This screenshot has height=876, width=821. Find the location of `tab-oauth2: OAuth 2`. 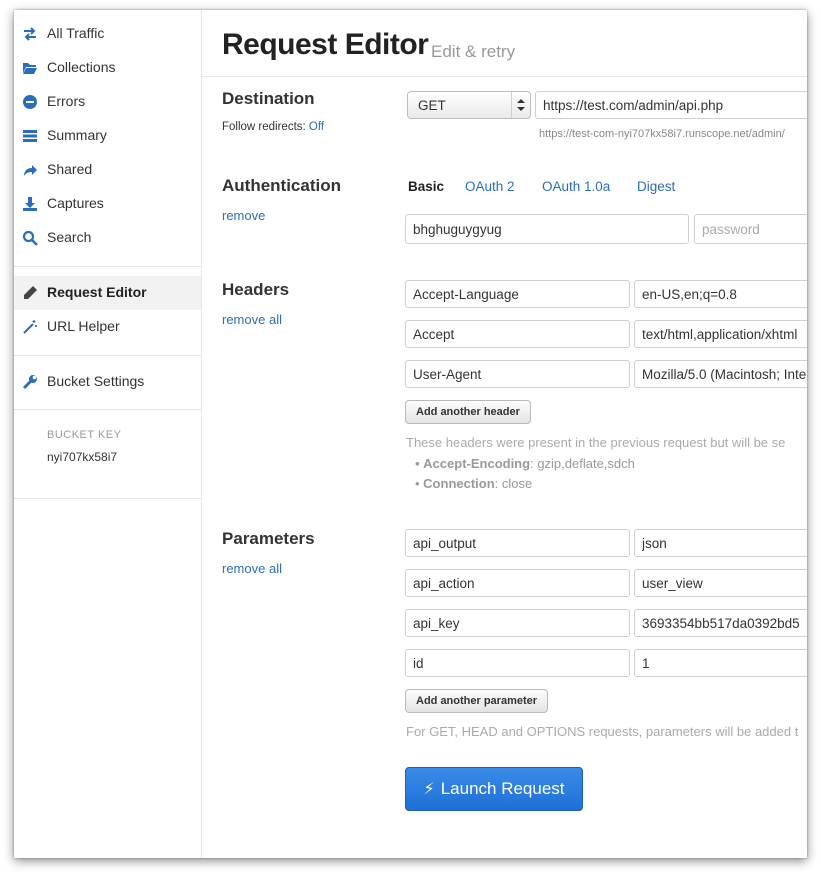

tab-oauth2: OAuth 2 is located at coordinates (490, 186).